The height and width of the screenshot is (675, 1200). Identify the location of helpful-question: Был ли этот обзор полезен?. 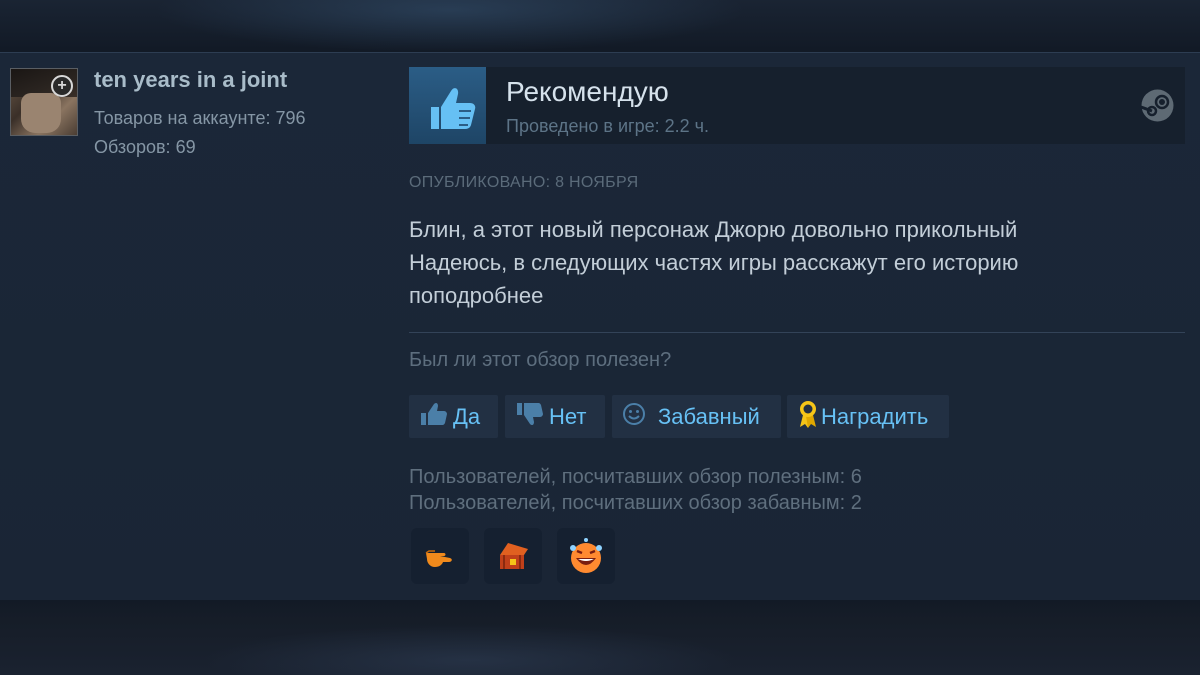
(540, 360).